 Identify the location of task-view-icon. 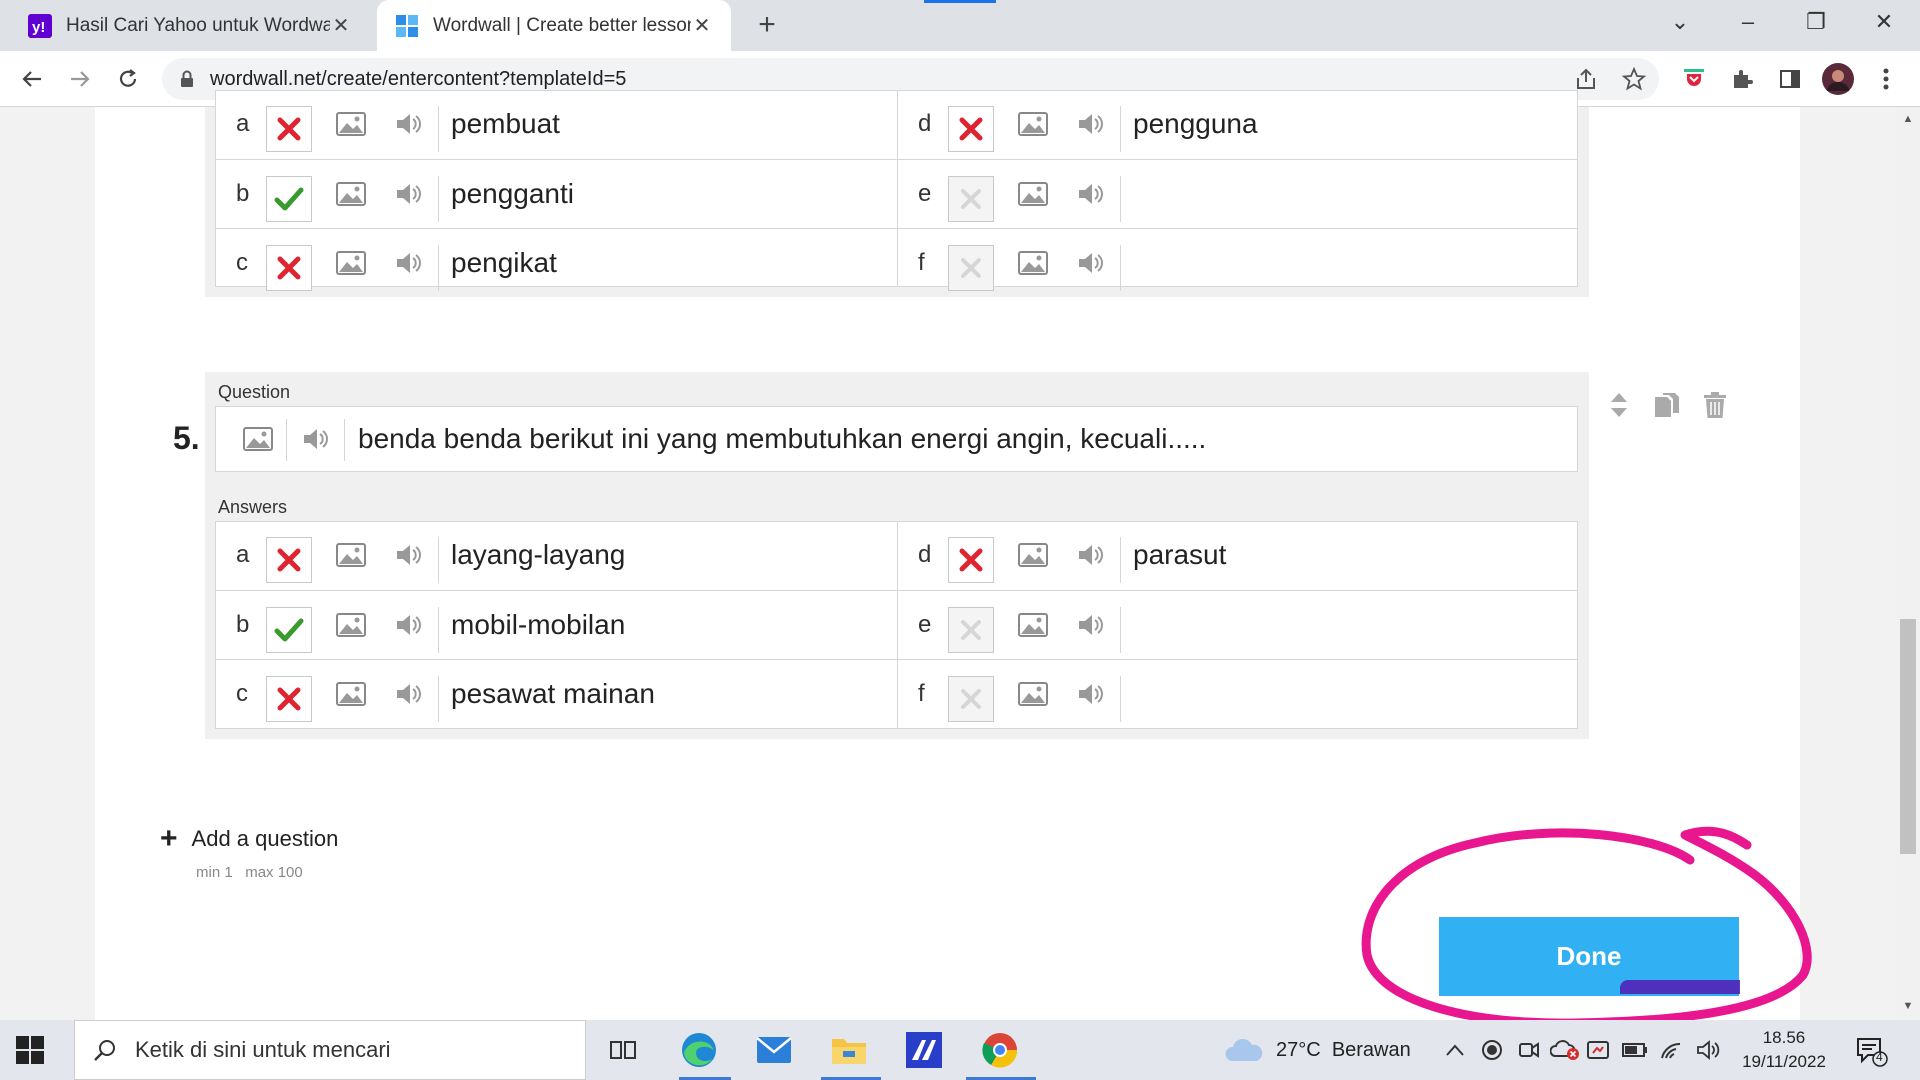
(623, 1050).